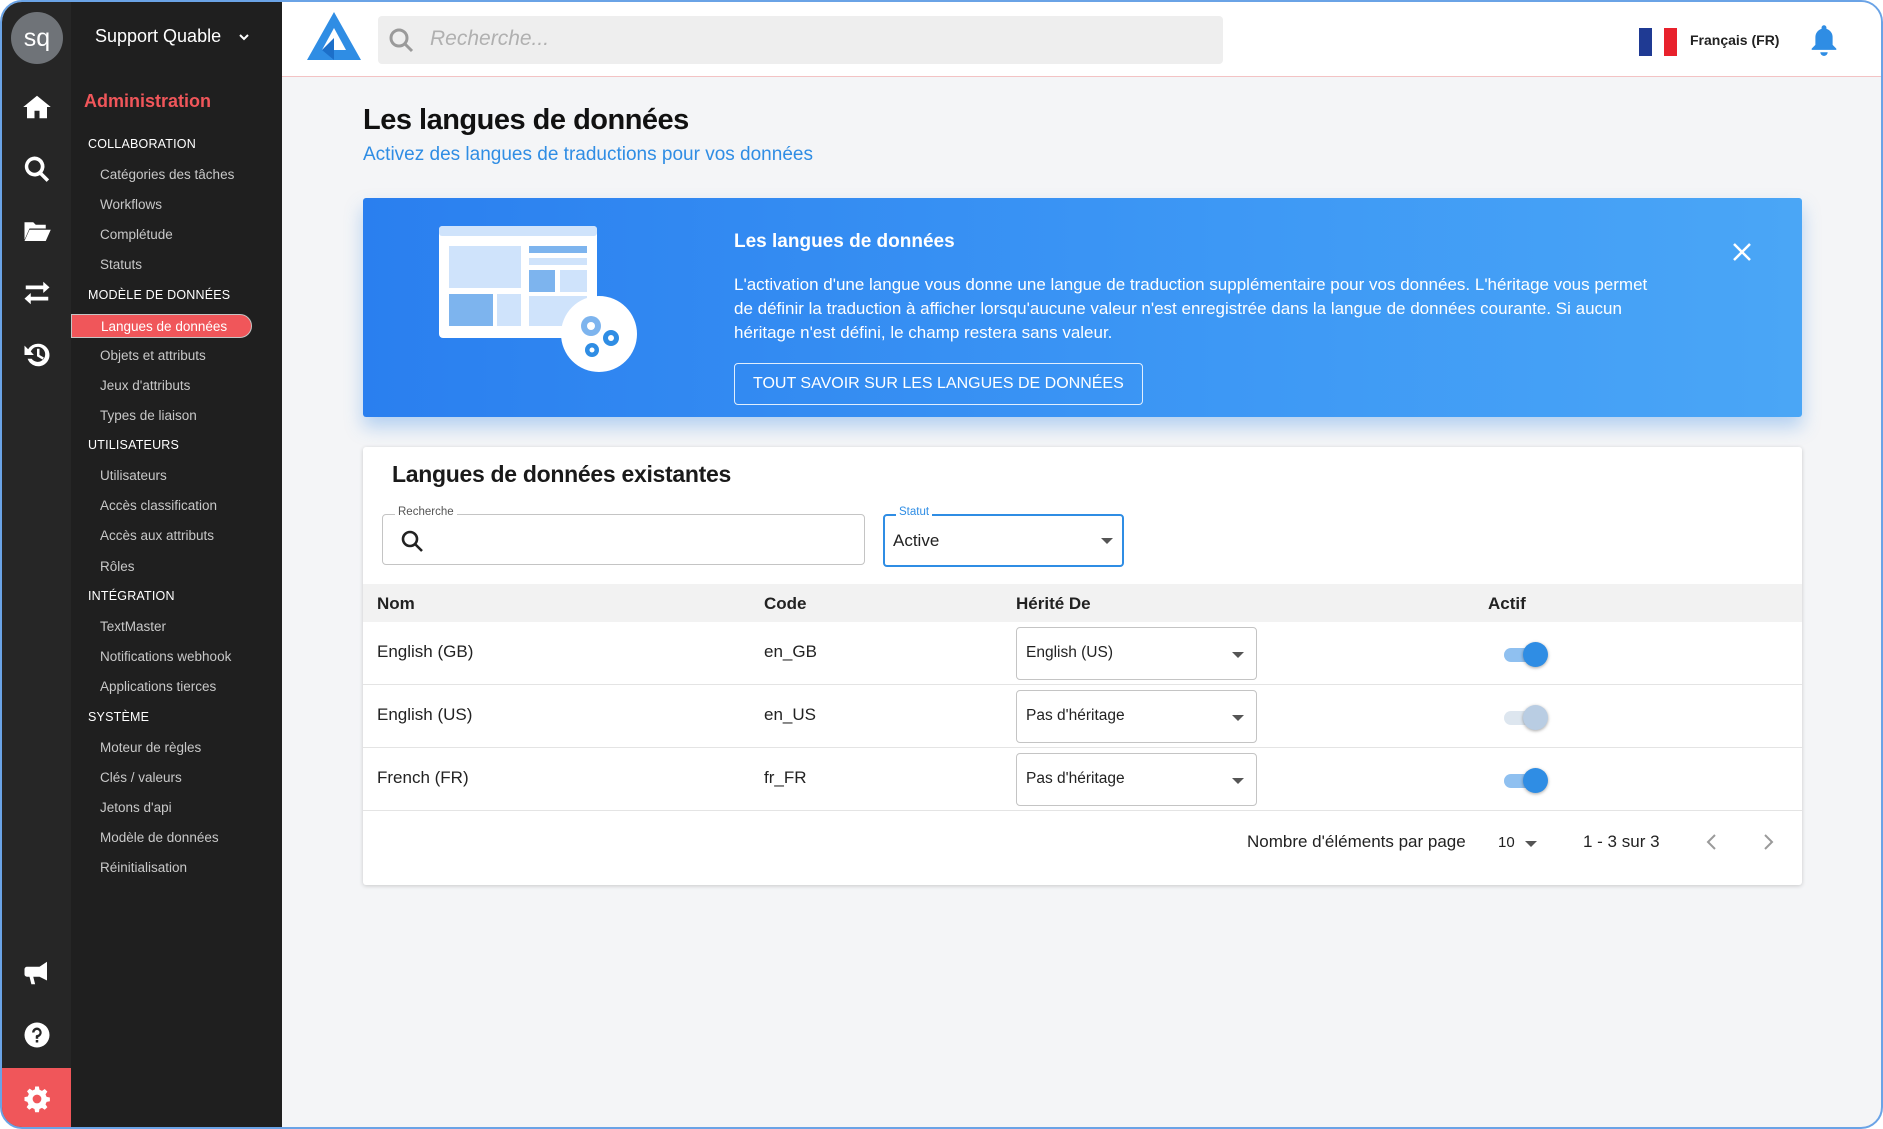 Image resolution: width=1883 pixels, height=1129 pixels. I want to click on menu-item-categories-taches: Catégories des tâches, so click(167, 174).